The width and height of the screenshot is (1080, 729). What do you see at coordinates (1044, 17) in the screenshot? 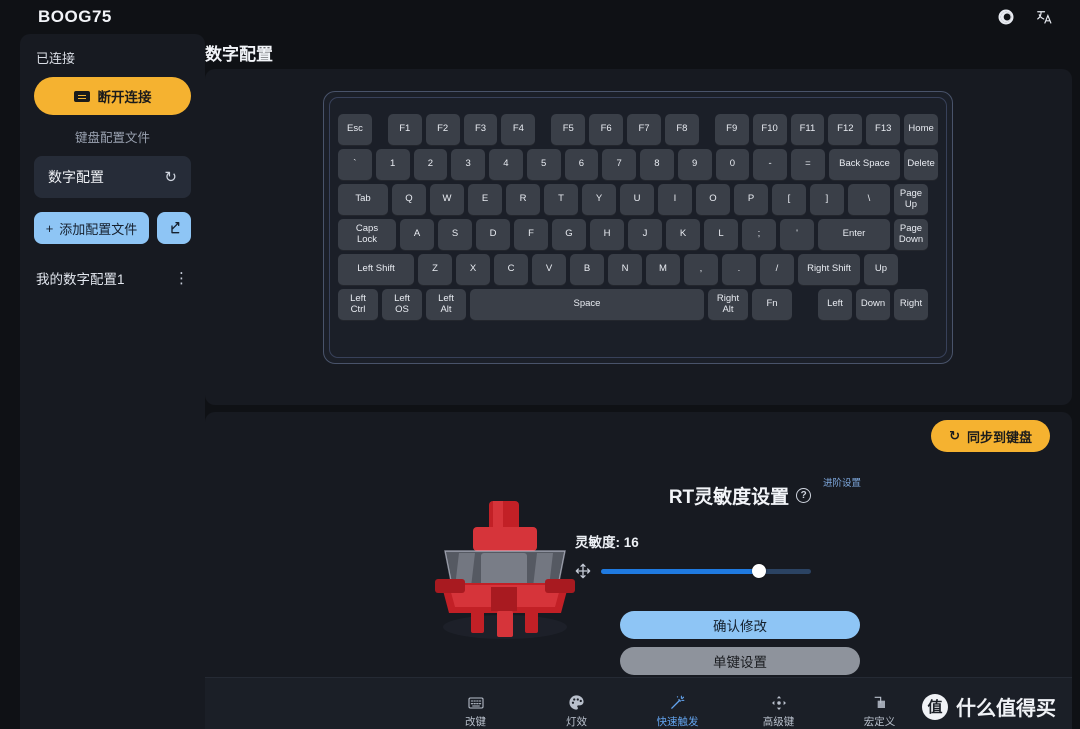
I see `translate-icon` at bounding box center [1044, 17].